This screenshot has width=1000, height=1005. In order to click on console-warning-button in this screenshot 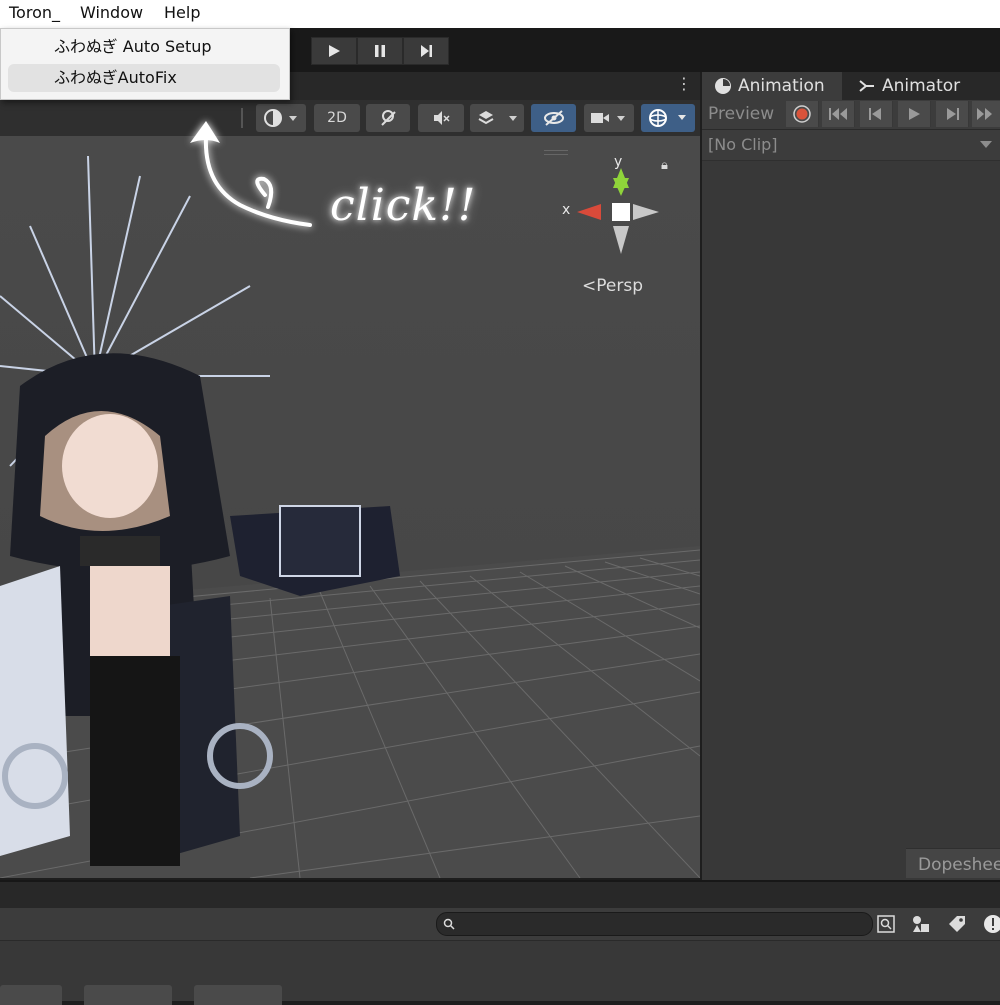, I will do `click(989, 924)`.